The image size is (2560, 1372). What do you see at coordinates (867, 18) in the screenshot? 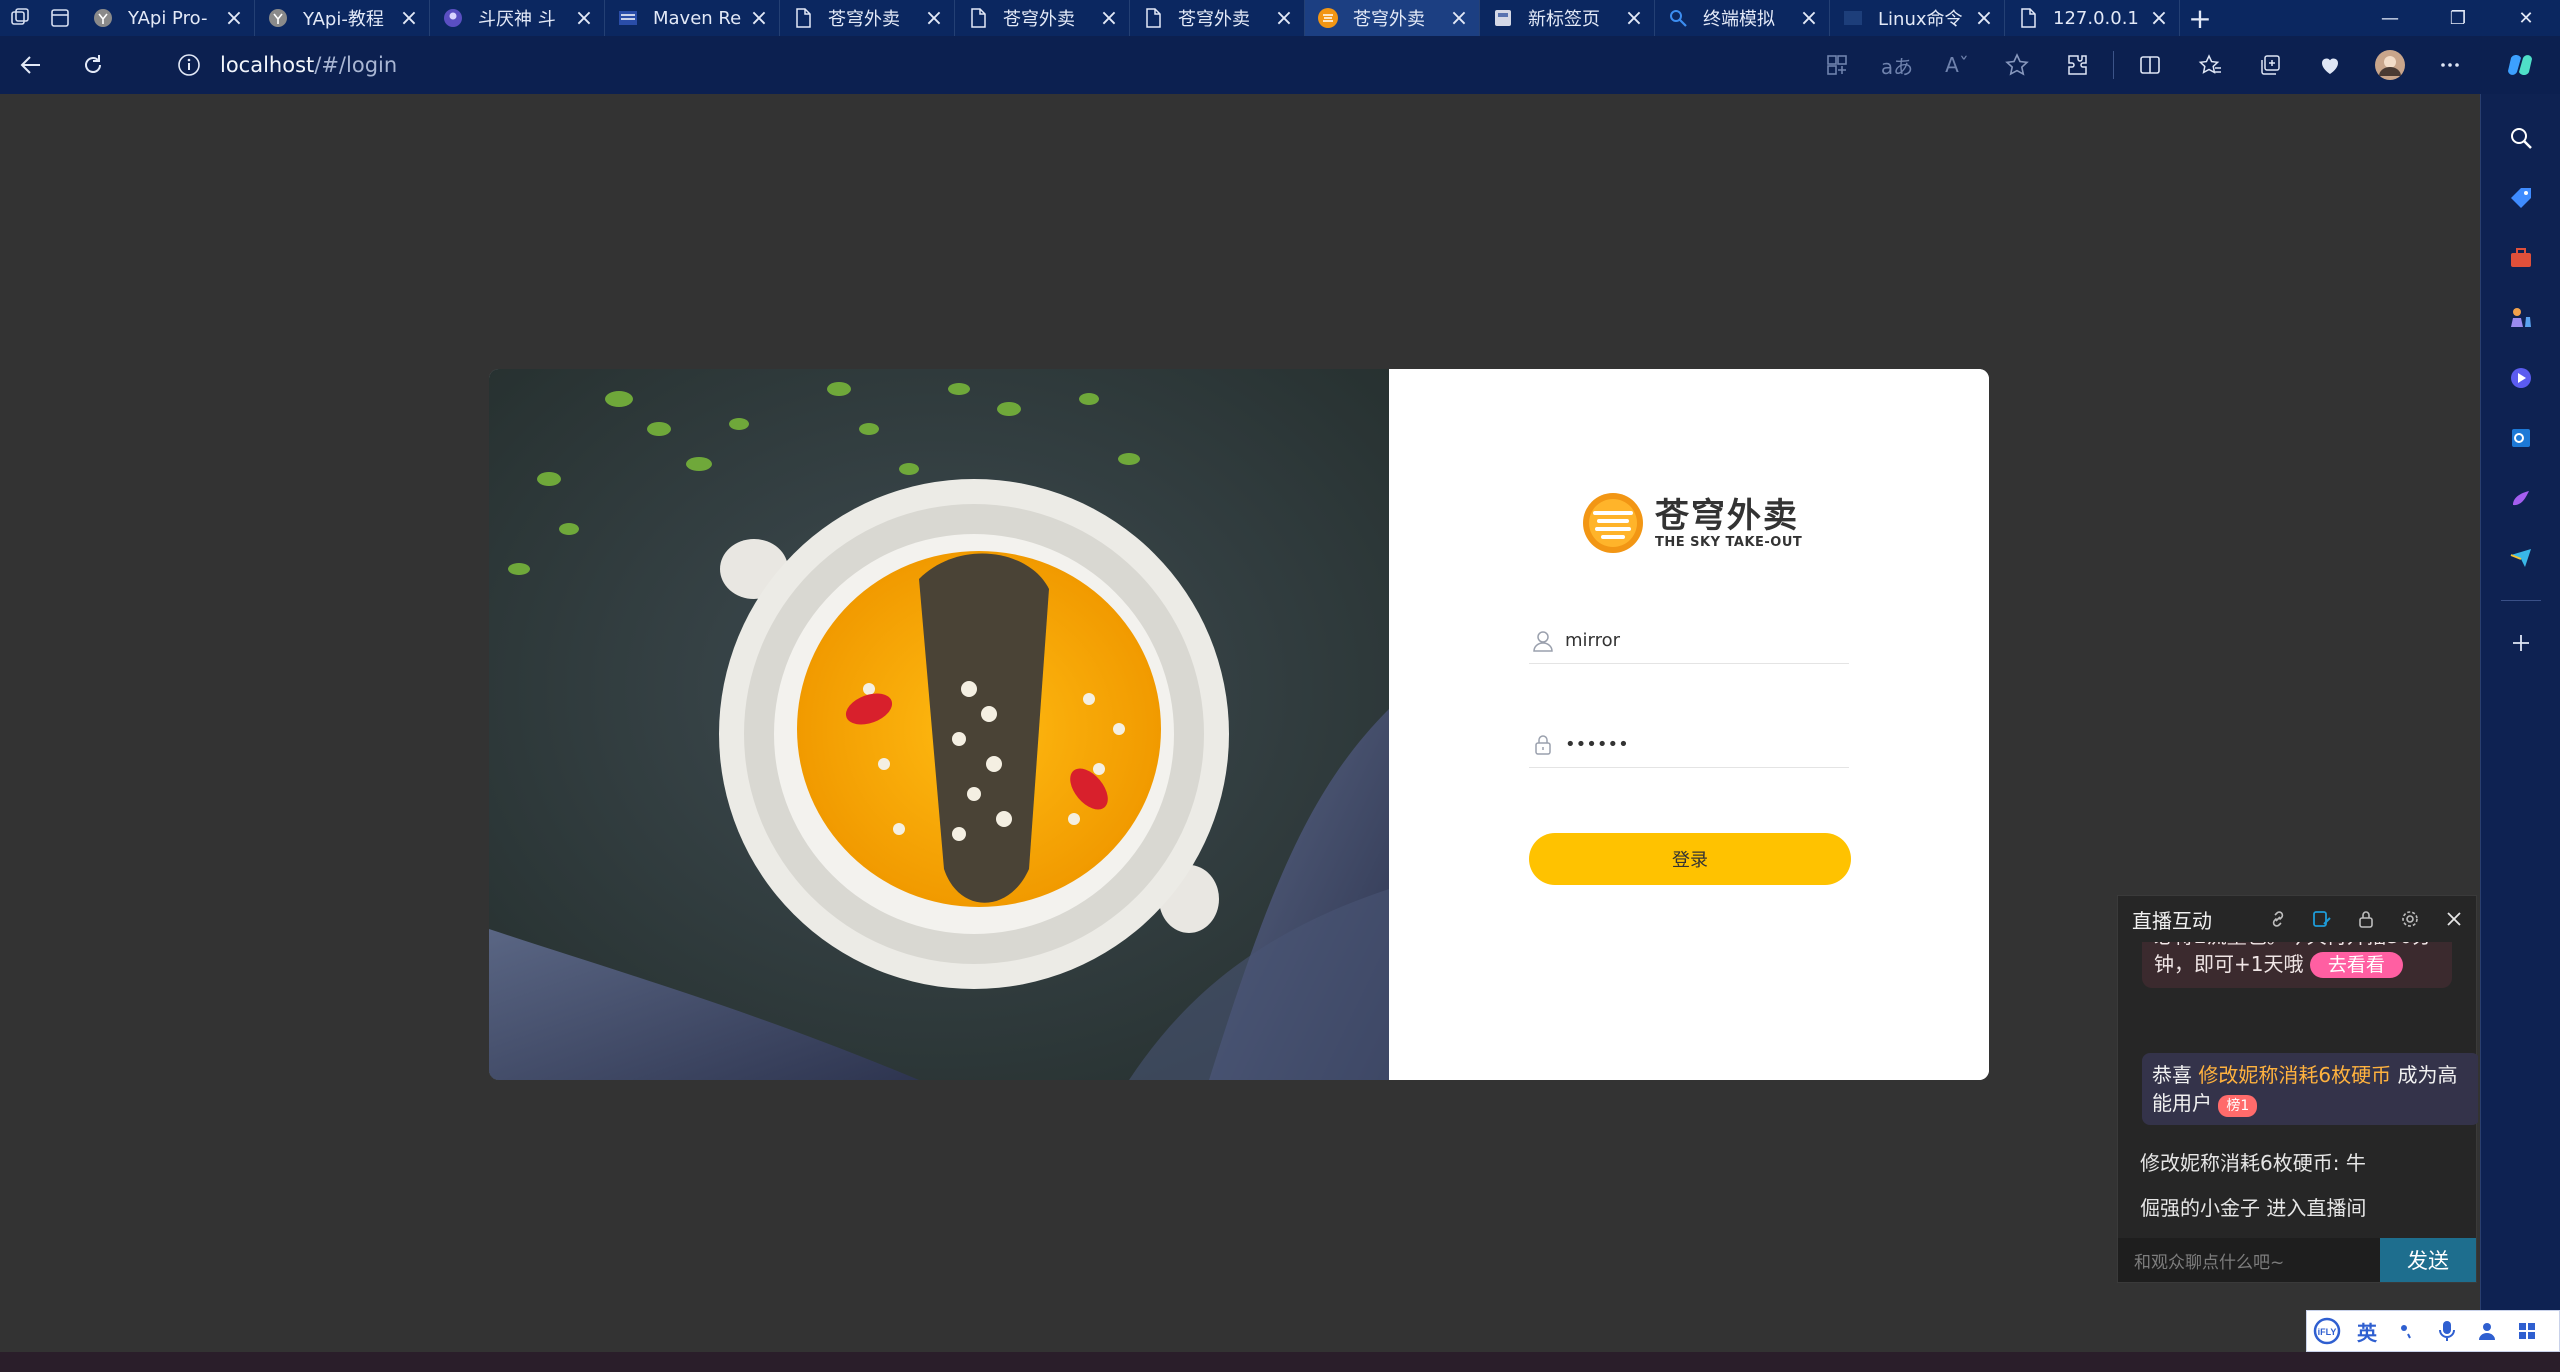
I see `tab-5: 苍穹外卖 ×` at bounding box center [867, 18].